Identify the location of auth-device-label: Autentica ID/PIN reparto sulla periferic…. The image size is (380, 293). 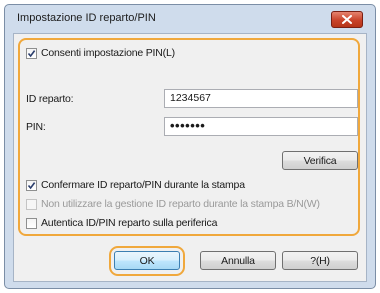
(129, 223).